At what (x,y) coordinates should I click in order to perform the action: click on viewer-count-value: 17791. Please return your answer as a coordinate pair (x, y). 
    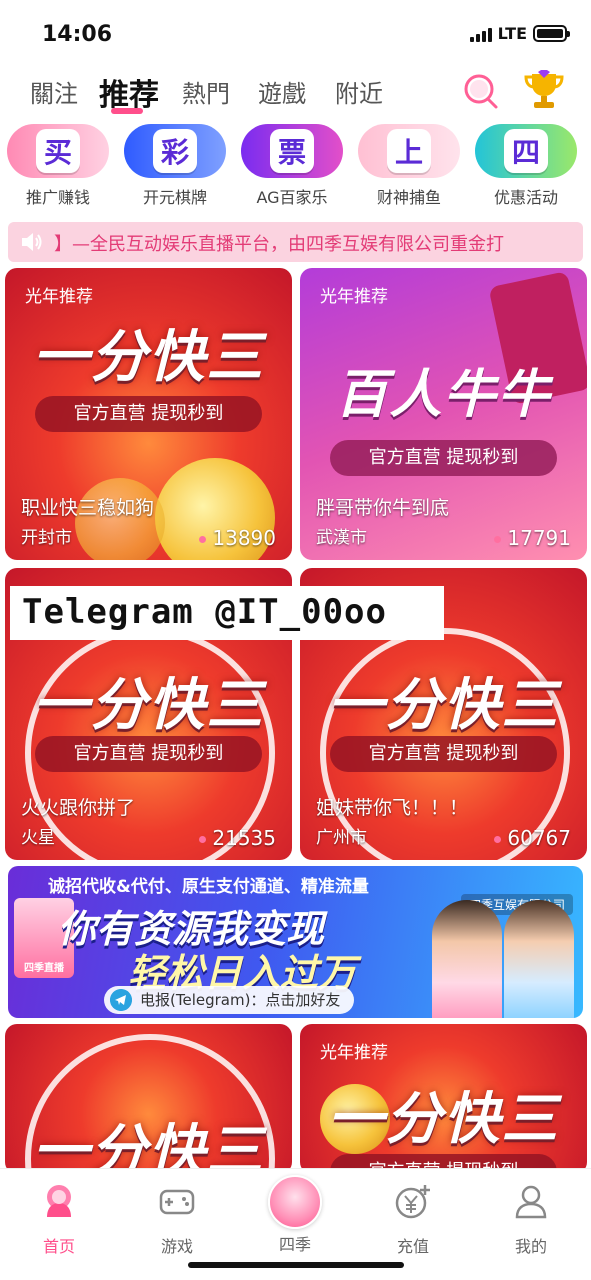
    Looking at the image, I should click on (539, 538).